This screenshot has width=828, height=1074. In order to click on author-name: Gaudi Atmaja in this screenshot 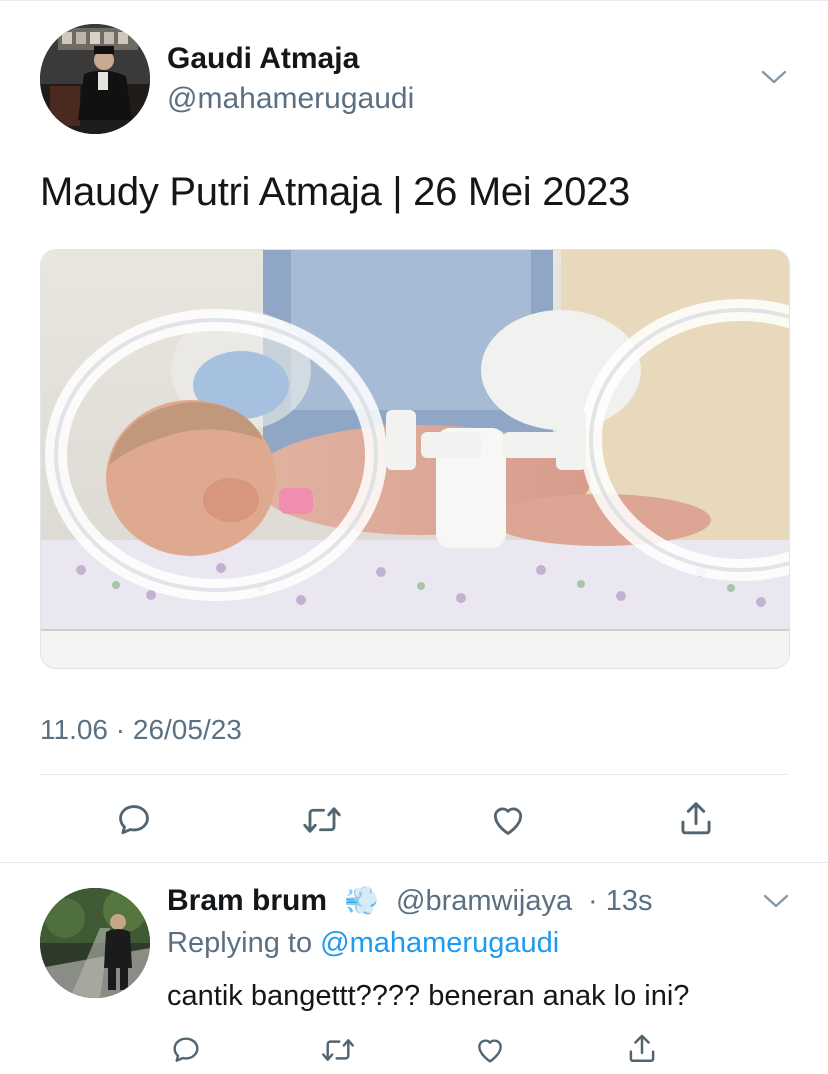, I will do `click(263, 59)`.